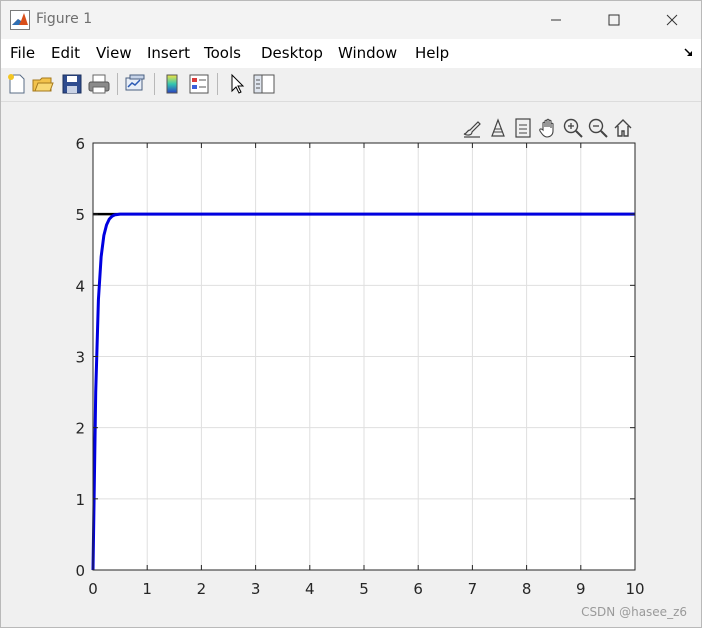 Image resolution: width=702 pixels, height=628 pixels. I want to click on y-tick-label: 4, so click(80, 286).